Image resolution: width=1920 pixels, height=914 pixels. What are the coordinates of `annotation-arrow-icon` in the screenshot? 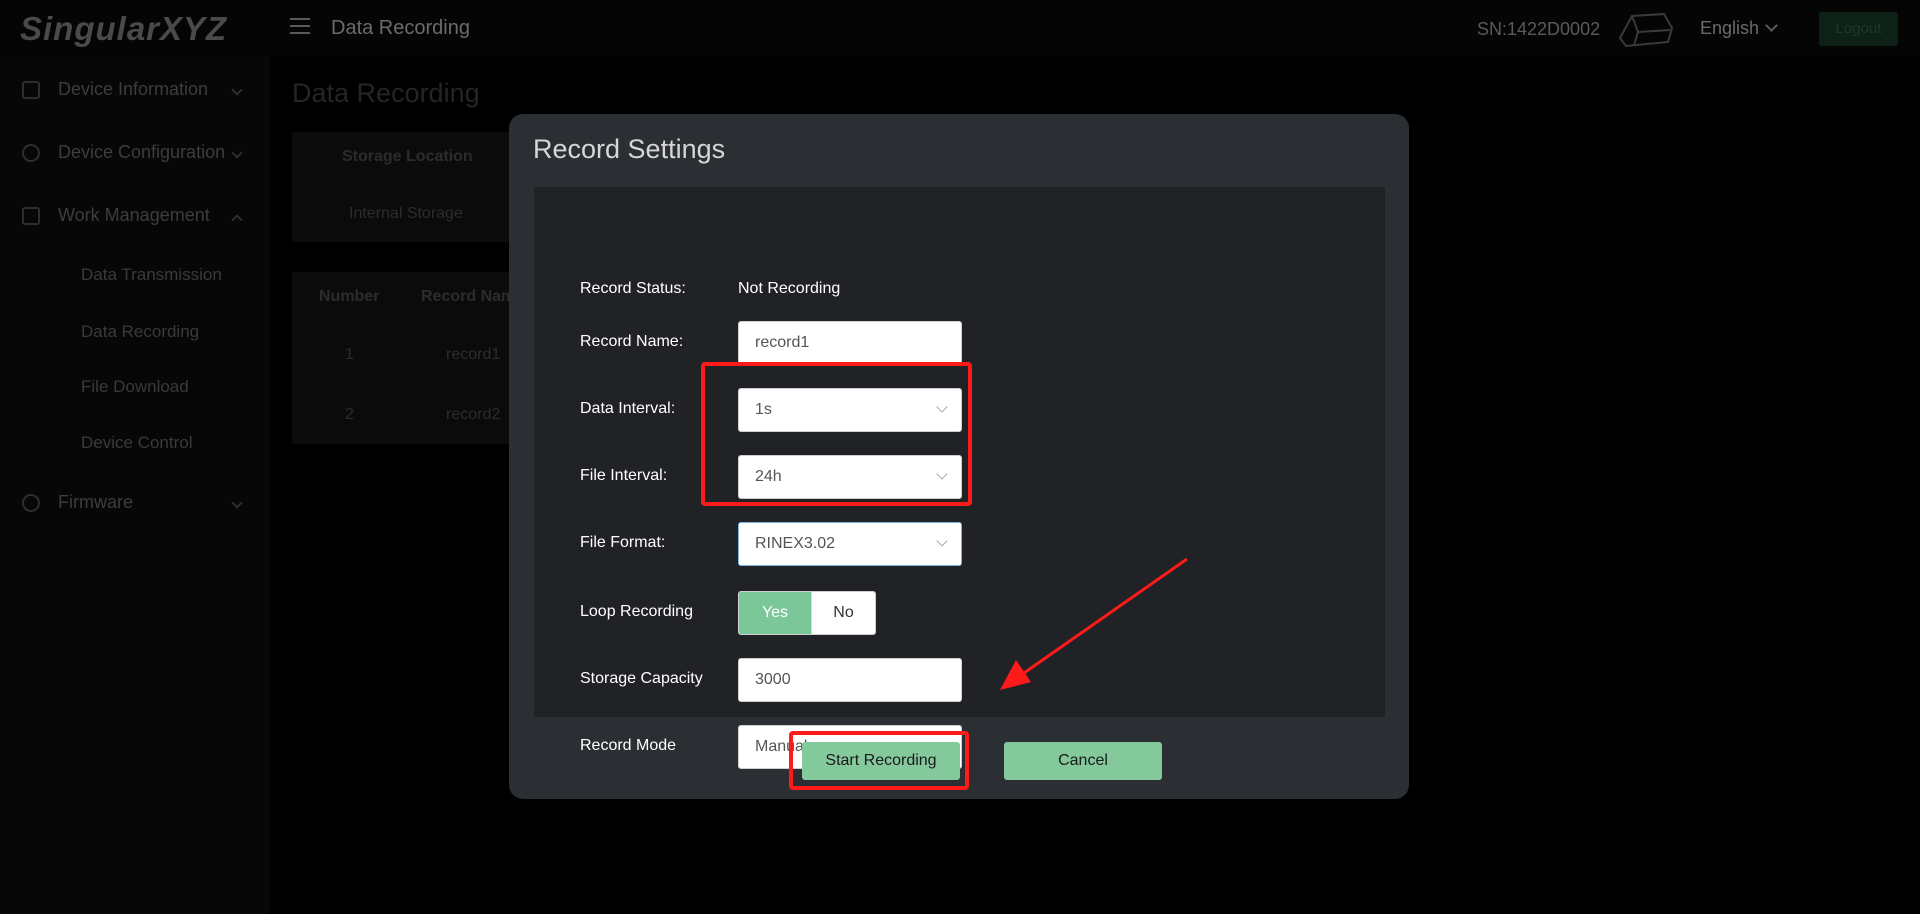 It's located at (1094, 623).